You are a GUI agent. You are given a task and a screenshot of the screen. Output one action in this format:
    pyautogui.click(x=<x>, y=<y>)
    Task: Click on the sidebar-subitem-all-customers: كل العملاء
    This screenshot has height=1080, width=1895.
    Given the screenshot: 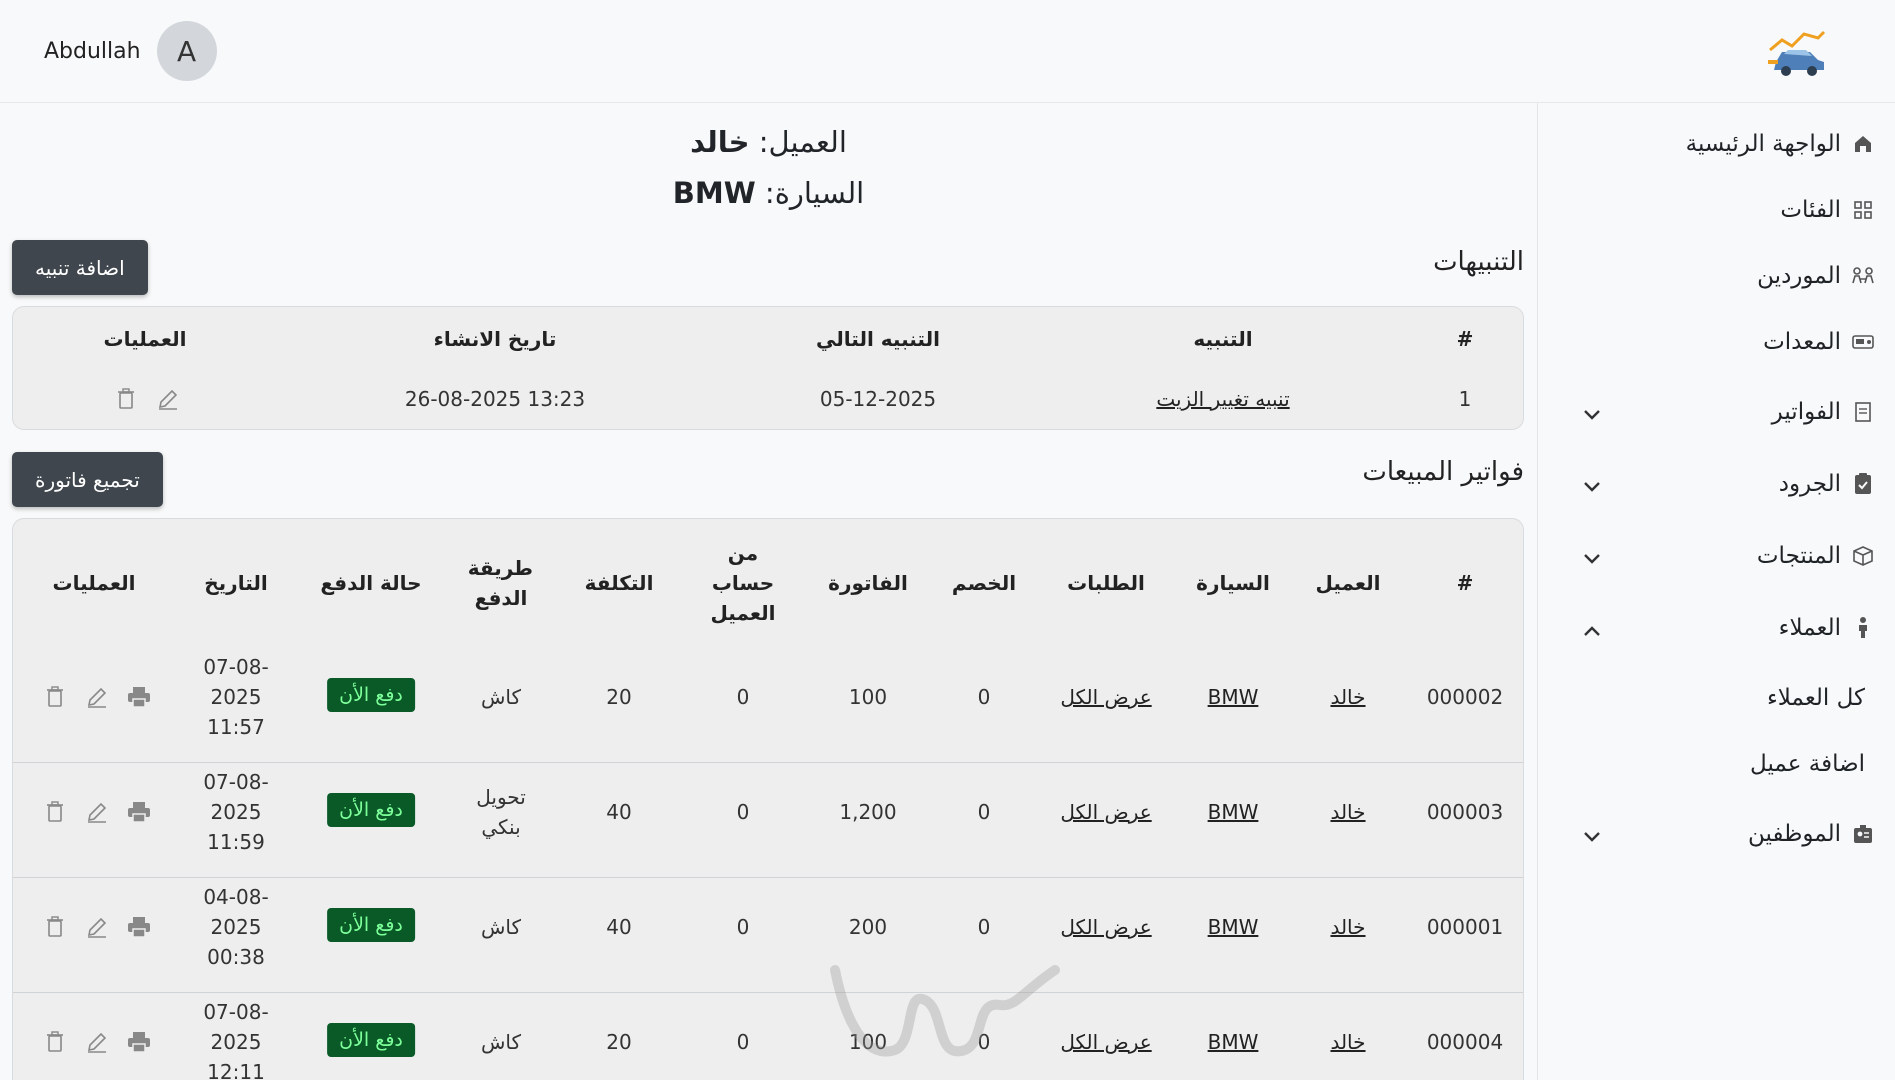 What is the action you would take?
    pyautogui.click(x=1816, y=698)
    